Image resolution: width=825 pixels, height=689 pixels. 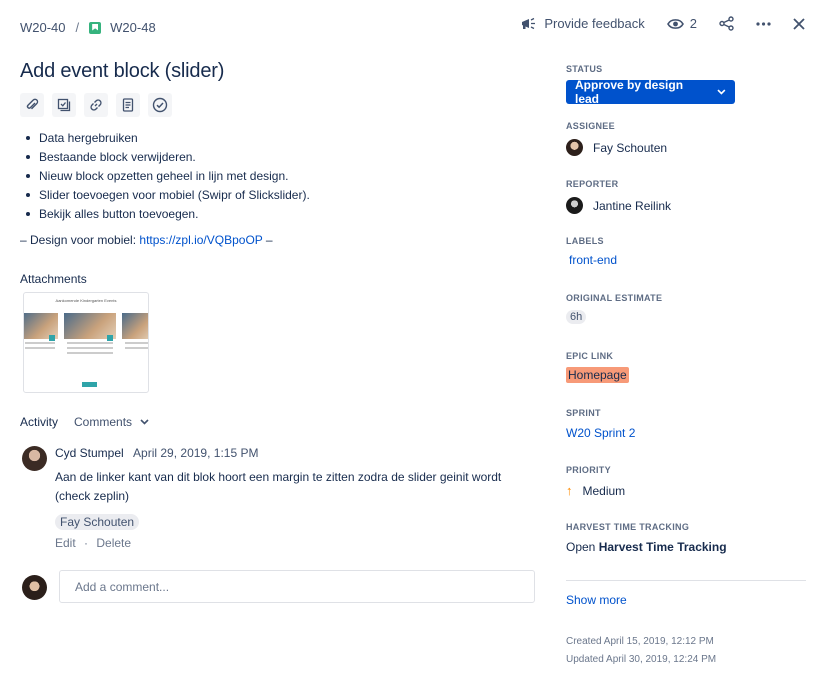 I want to click on priority-value: ↑ Medium, so click(x=595, y=490).